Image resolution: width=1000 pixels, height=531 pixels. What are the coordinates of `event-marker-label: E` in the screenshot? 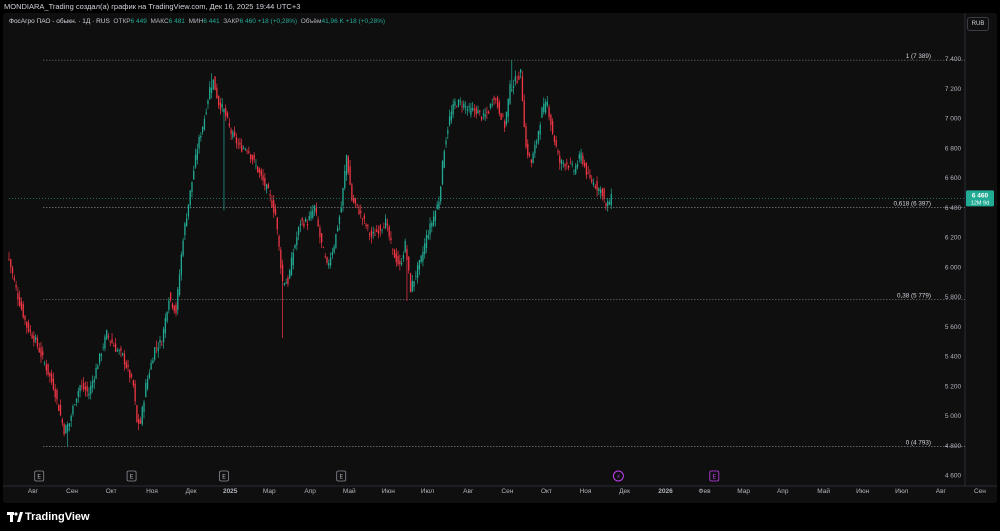 It's located at (39, 477).